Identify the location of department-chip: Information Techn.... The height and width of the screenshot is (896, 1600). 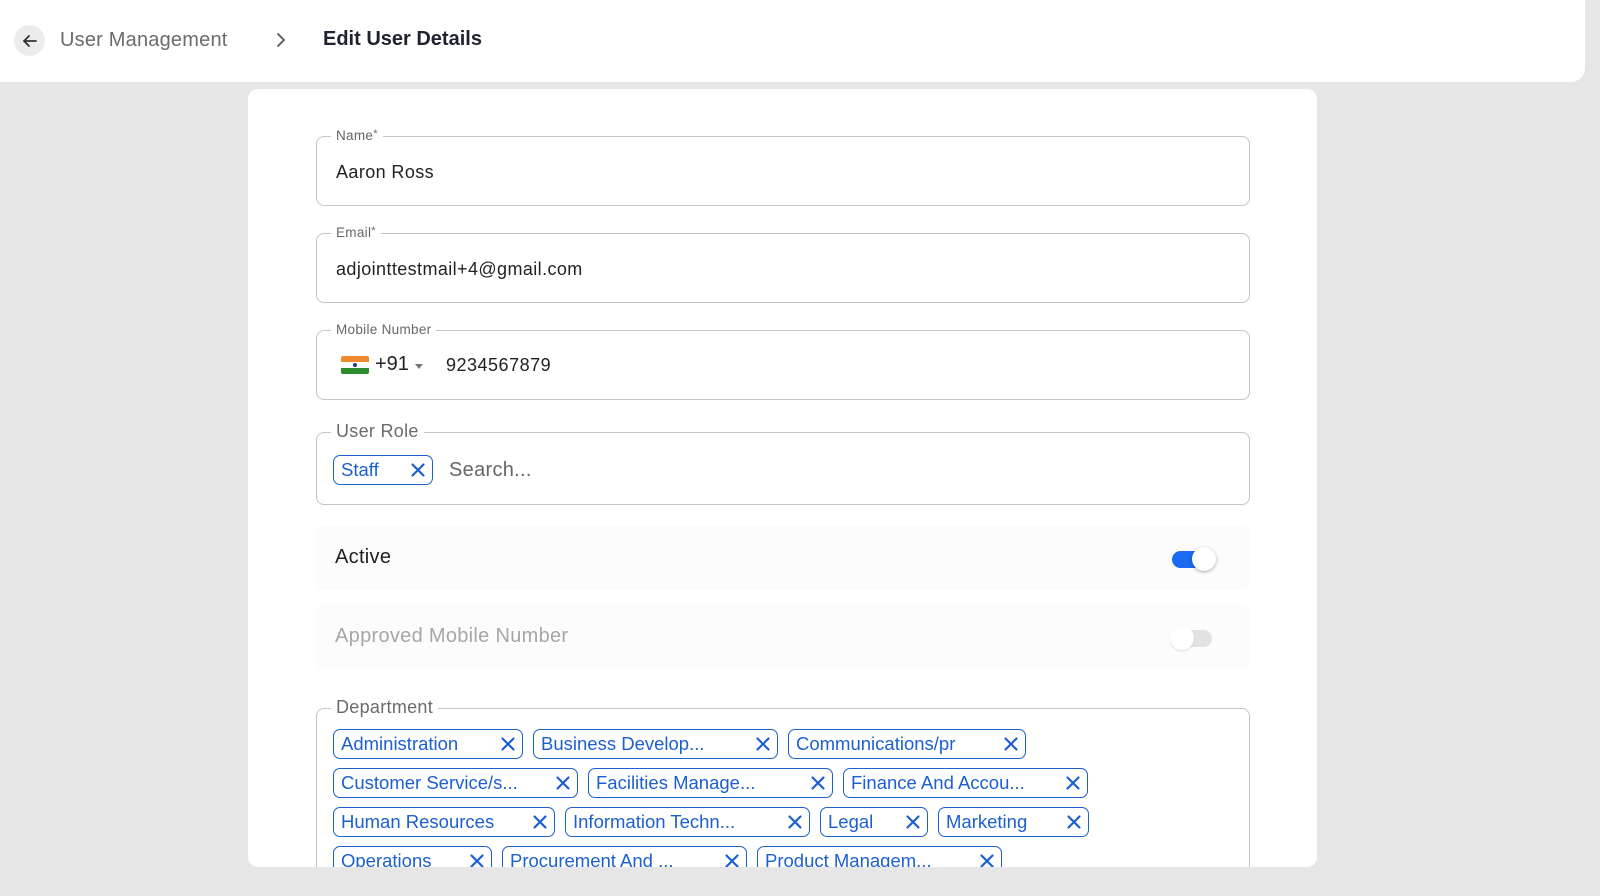
(687, 822).